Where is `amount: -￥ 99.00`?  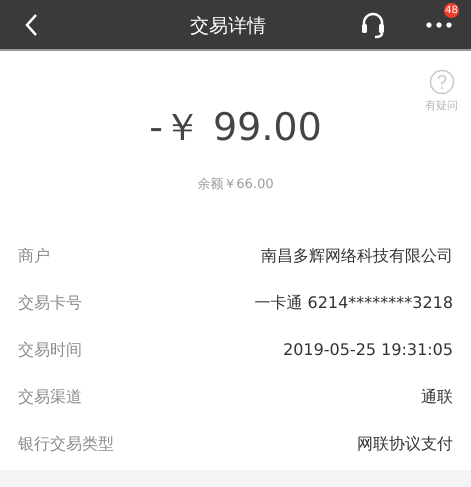
amount: -￥ 99.00 is located at coordinates (235, 127).